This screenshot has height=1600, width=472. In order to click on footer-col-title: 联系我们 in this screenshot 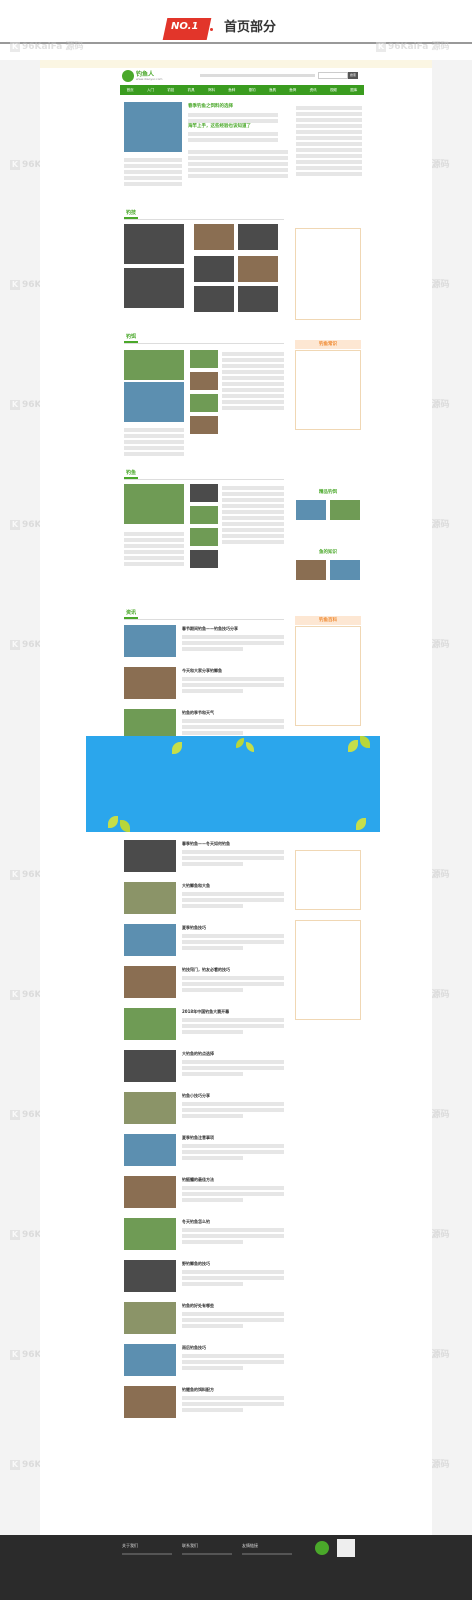, I will do `click(190, 1545)`.